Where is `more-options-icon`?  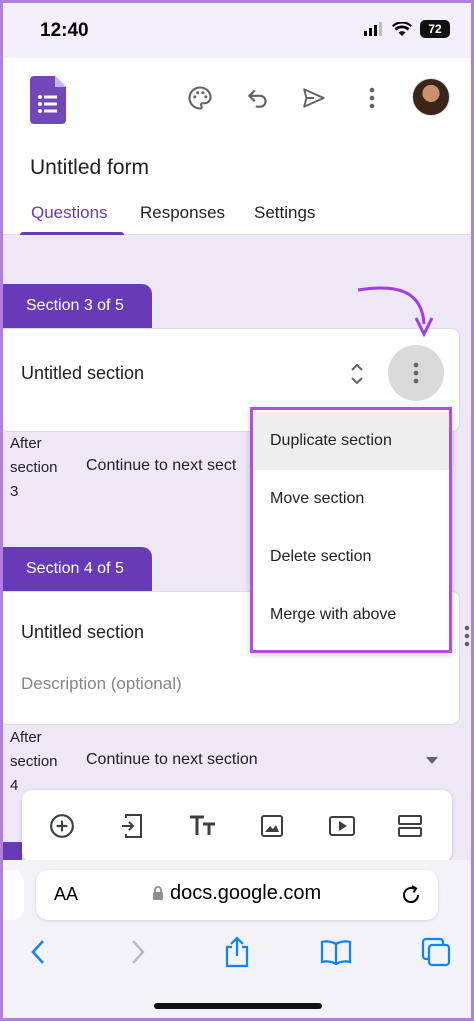
more-options-icon is located at coordinates (372, 98).